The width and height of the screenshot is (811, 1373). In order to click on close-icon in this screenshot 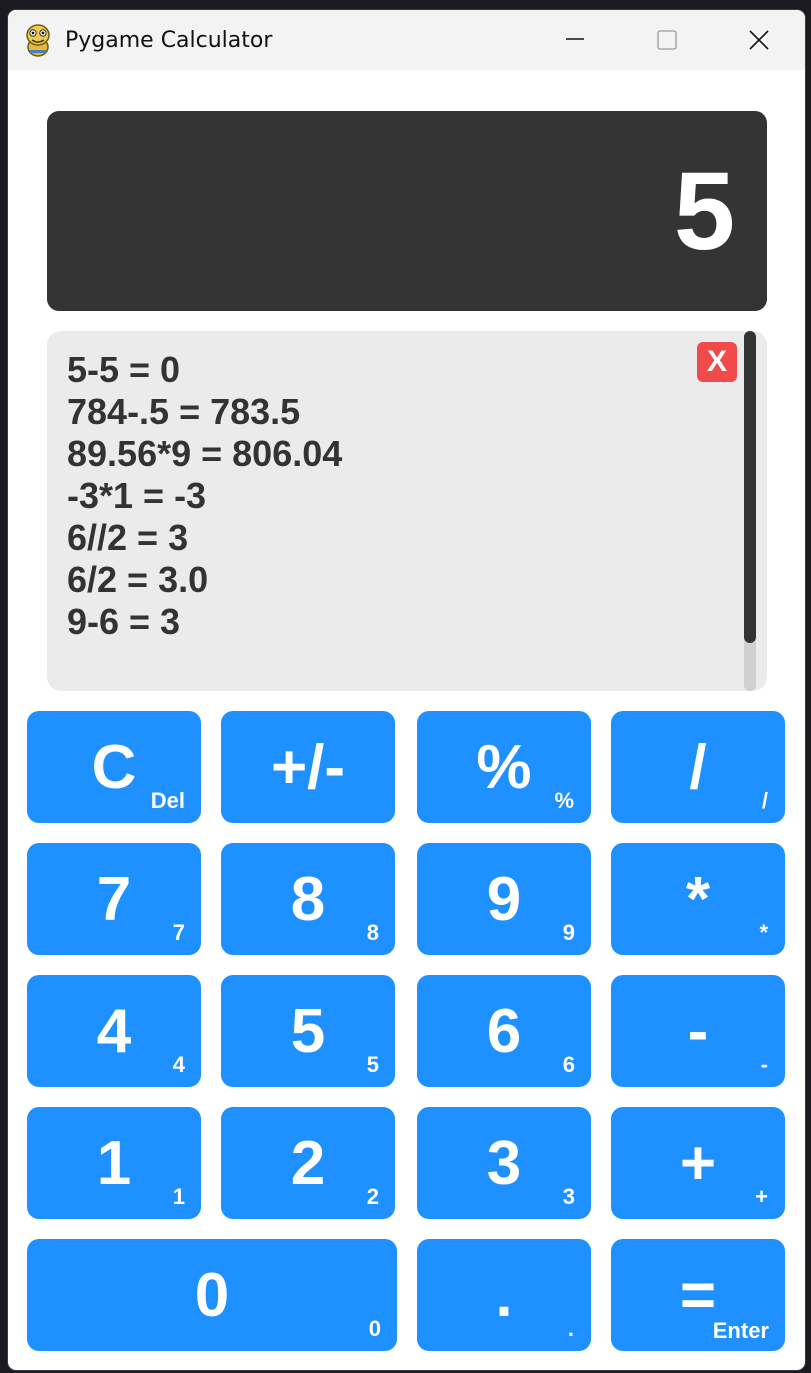, I will do `click(759, 40)`.